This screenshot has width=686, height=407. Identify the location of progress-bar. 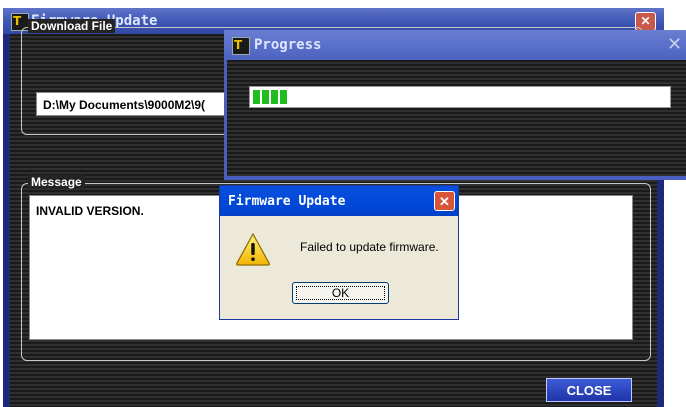
(460, 97).